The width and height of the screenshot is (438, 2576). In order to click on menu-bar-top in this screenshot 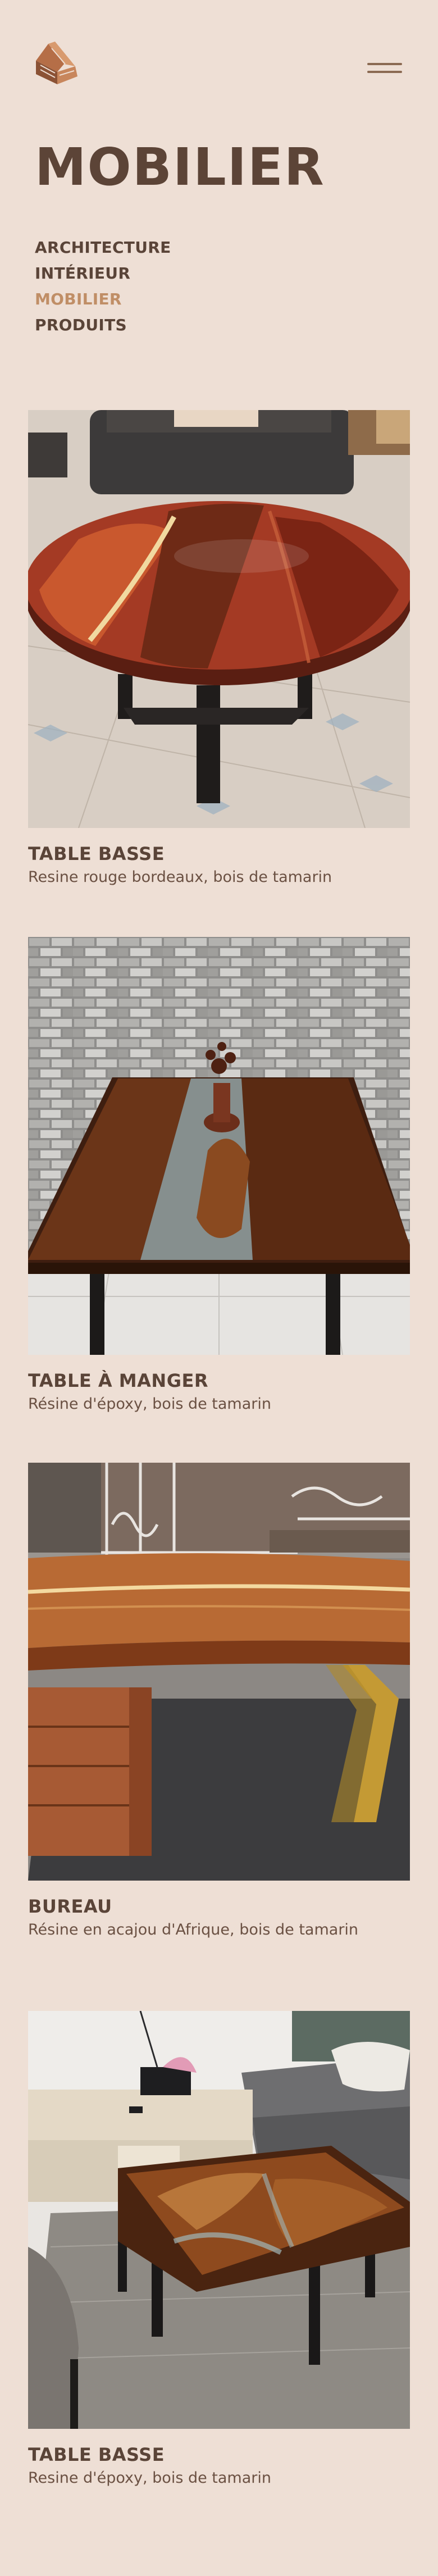, I will do `click(384, 64)`.